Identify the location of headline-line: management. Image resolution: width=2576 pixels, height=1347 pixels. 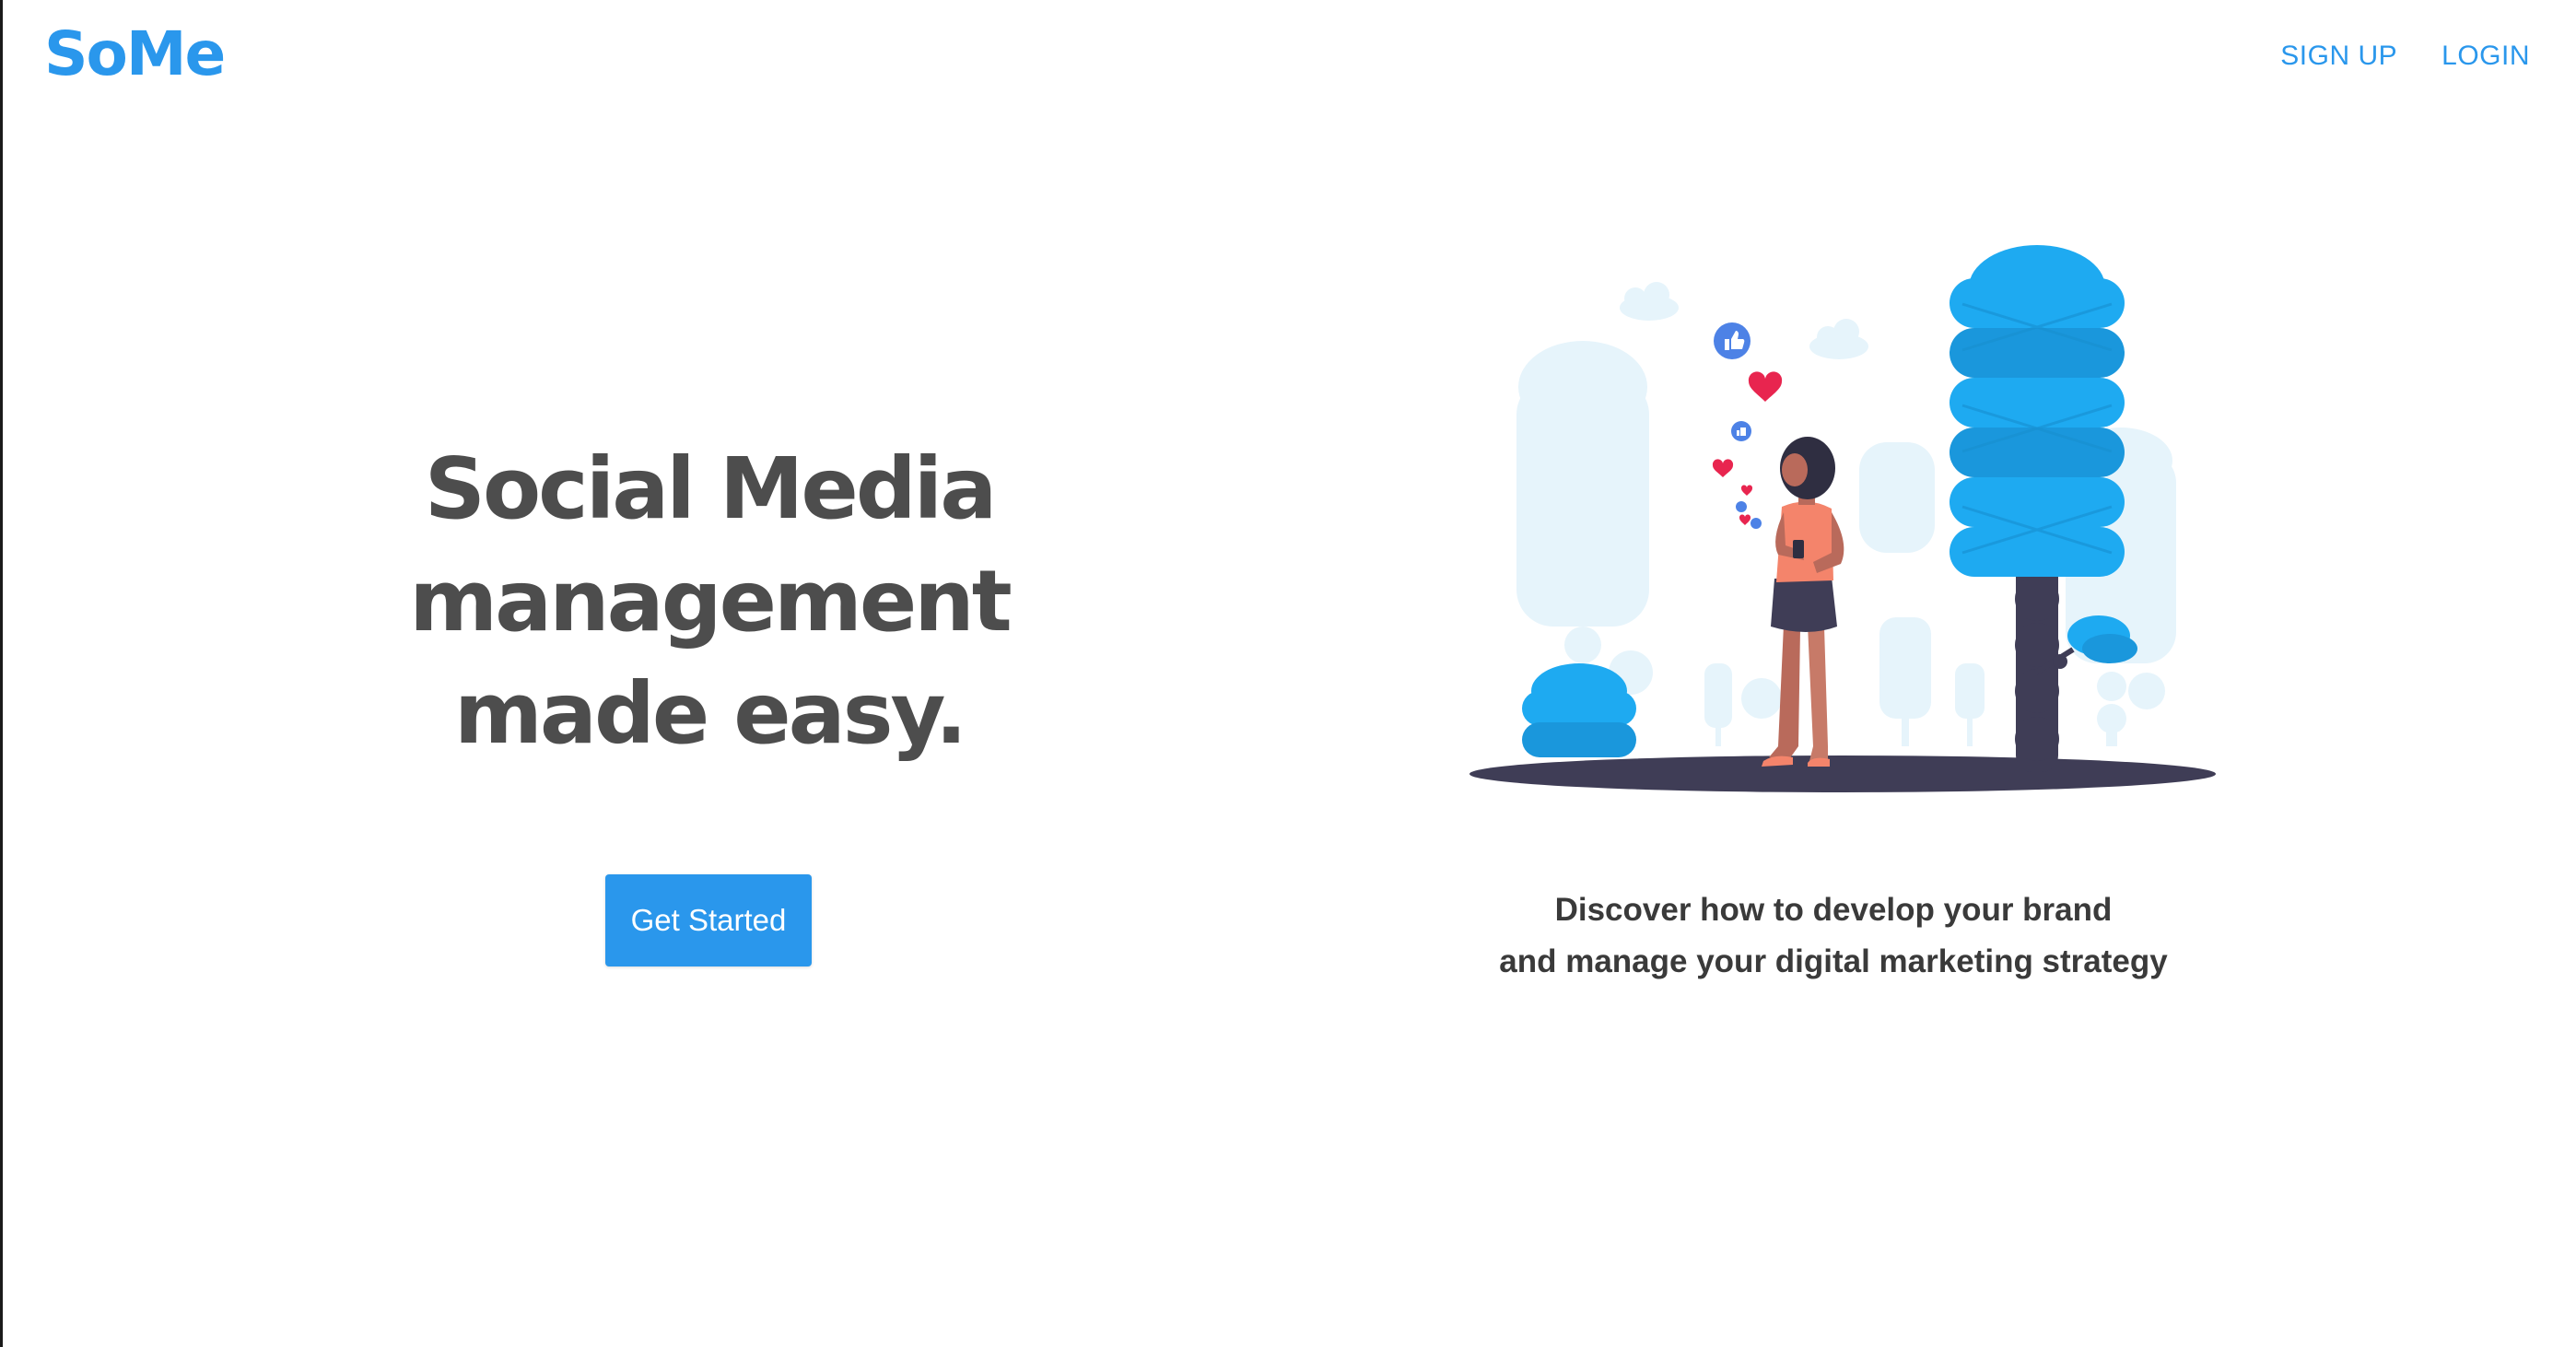
(711, 601).